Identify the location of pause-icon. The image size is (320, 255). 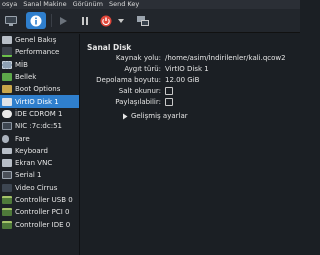
(85, 20).